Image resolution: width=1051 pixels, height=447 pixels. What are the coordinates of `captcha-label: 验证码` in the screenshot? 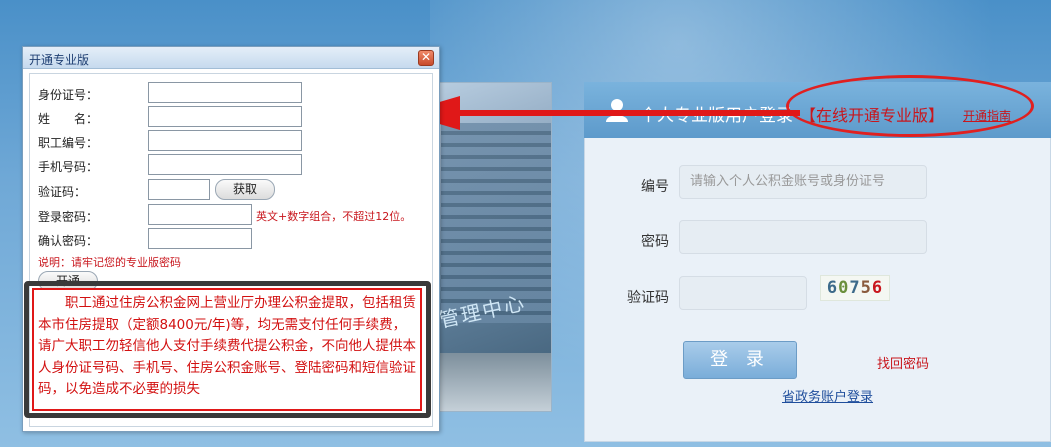 It's located at (648, 298).